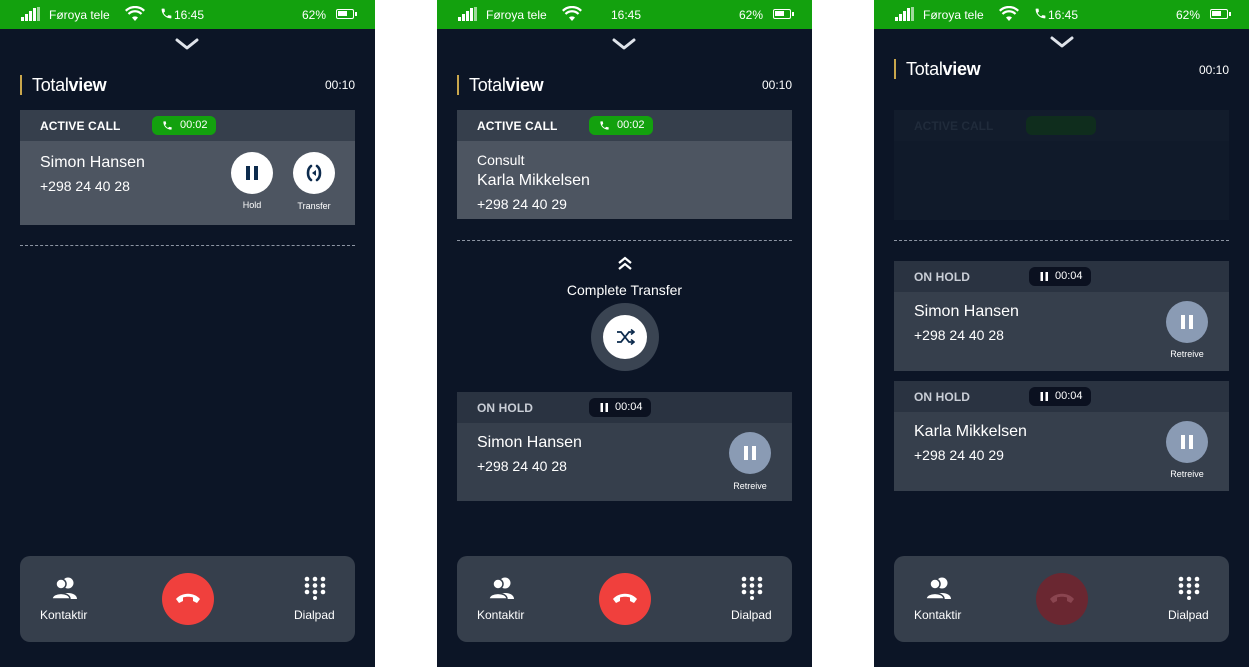 Image resolution: width=1249 pixels, height=667 pixels. What do you see at coordinates (624, 290) in the screenshot?
I see `complete-transfer-label: Complete Transfer` at bounding box center [624, 290].